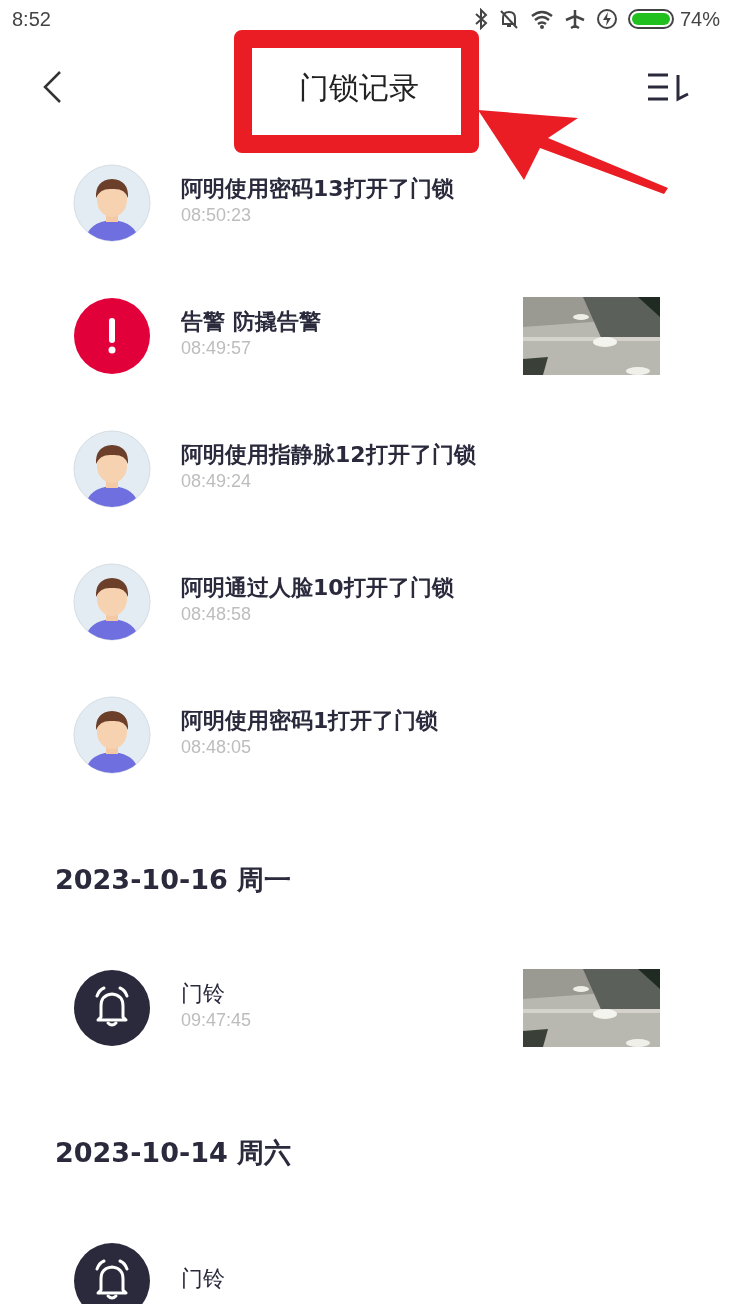 The width and height of the screenshot is (732, 1304). I want to click on date-header: 2023-10-14 周六, so click(174, 1153).